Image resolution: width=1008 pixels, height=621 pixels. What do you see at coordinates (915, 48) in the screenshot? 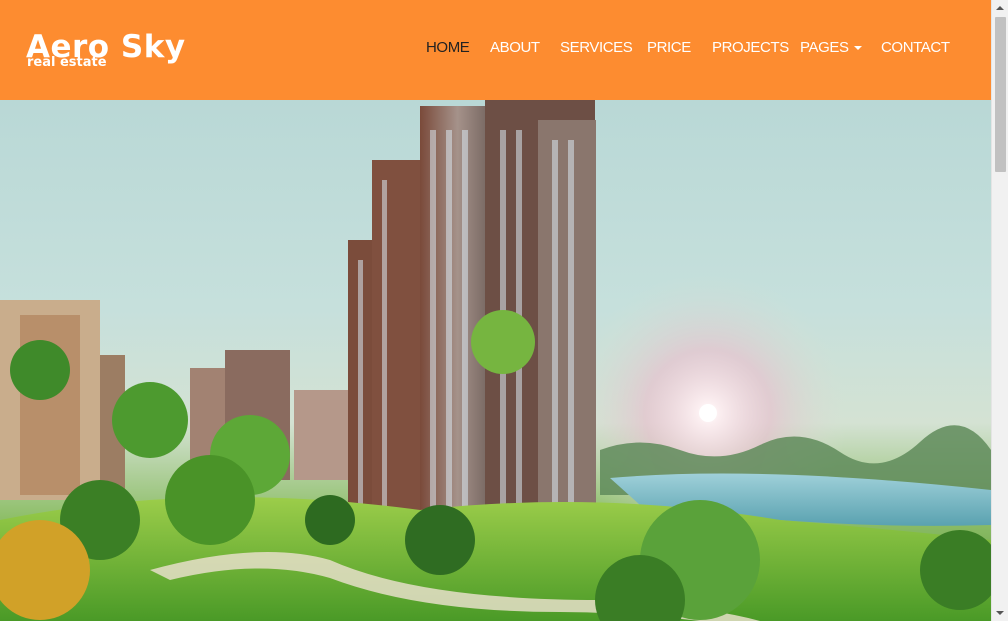
I see `nav-contact: CONTACT` at bounding box center [915, 48].